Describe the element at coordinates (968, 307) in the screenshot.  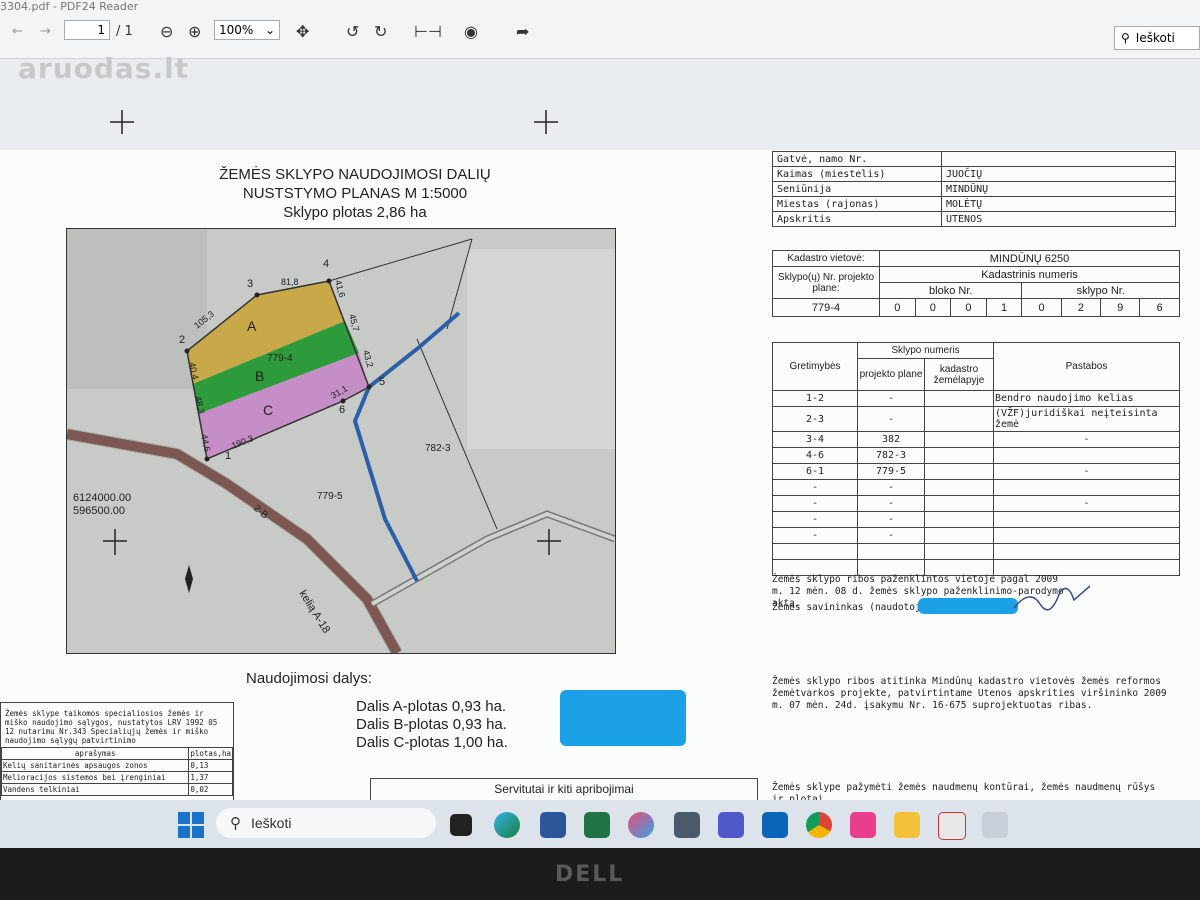
I see `cadastral-digit: 0` at that location.